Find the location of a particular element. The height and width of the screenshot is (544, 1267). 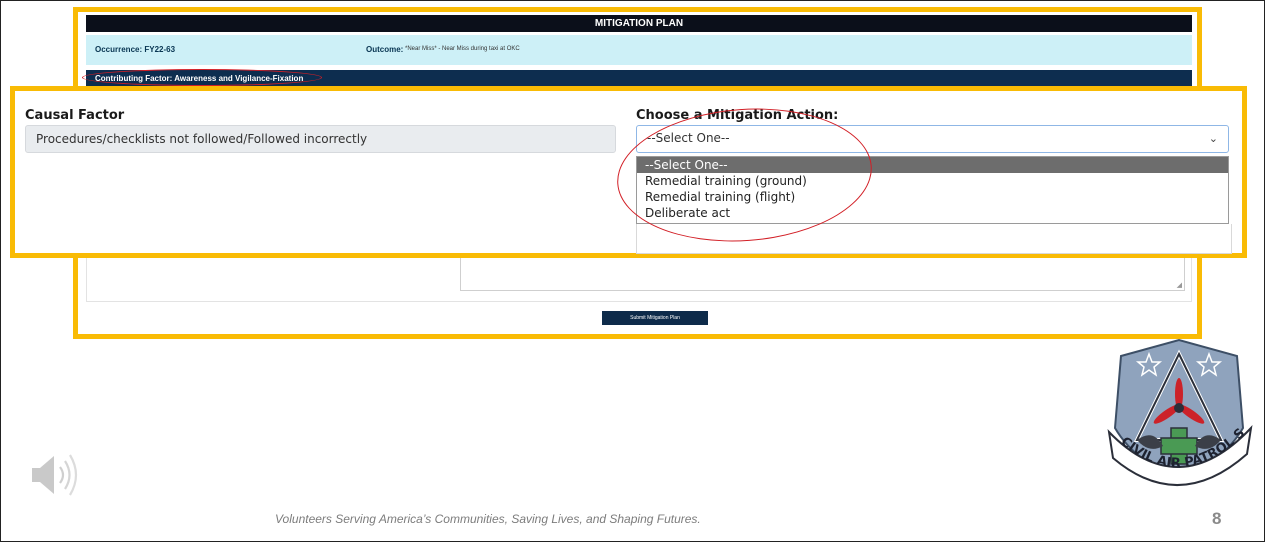

outcome-label: Outcome: is located at coordinates (385, 49).